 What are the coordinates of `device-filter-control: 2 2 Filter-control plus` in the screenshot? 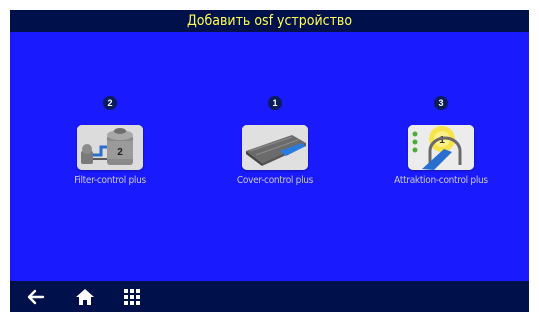 It's located at (110, 151).